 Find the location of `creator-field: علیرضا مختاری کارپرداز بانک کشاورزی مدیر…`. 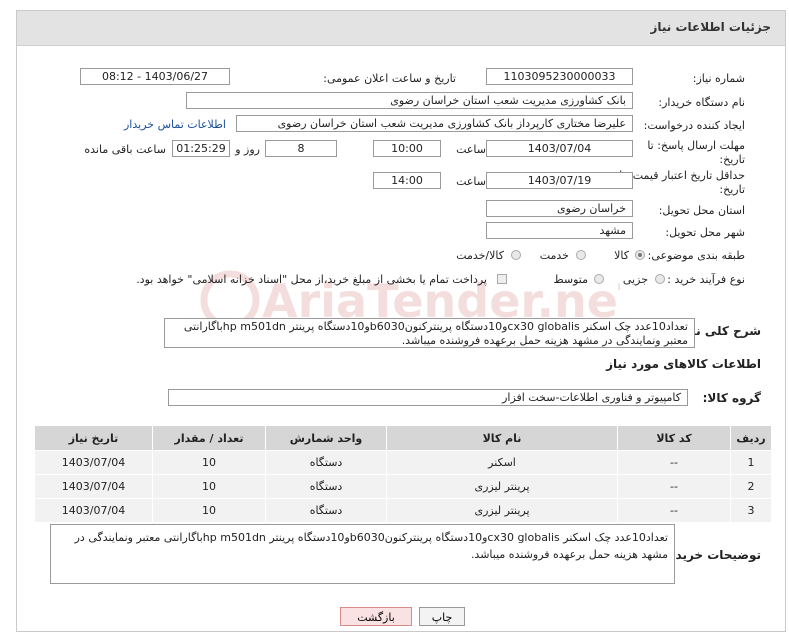

creator-field: علیرضا مختاری کارپرداز بانک کشاورزی مدیر… is located at coordinates (434, 123).